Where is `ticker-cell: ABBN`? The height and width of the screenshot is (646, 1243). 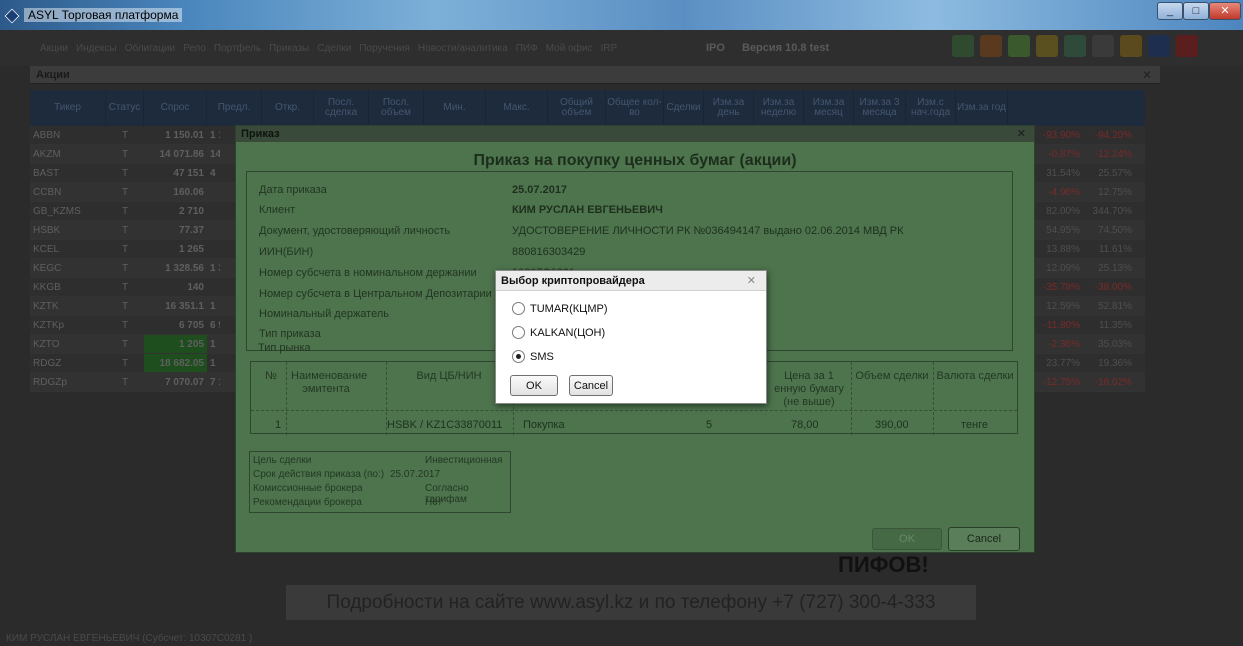
ticker-cell: ABBN is located at coordinates (47, 135).